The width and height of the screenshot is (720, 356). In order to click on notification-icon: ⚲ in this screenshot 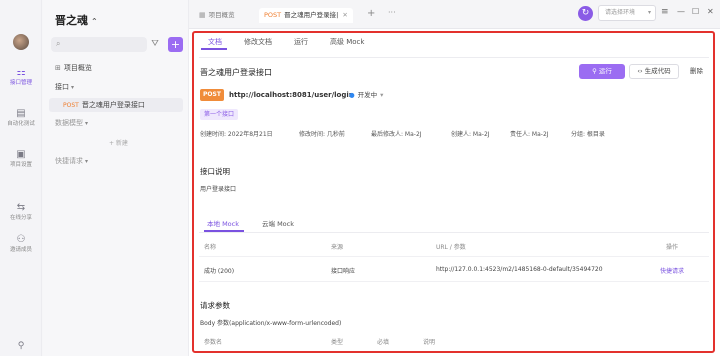, I will do `click(21, 346)`.